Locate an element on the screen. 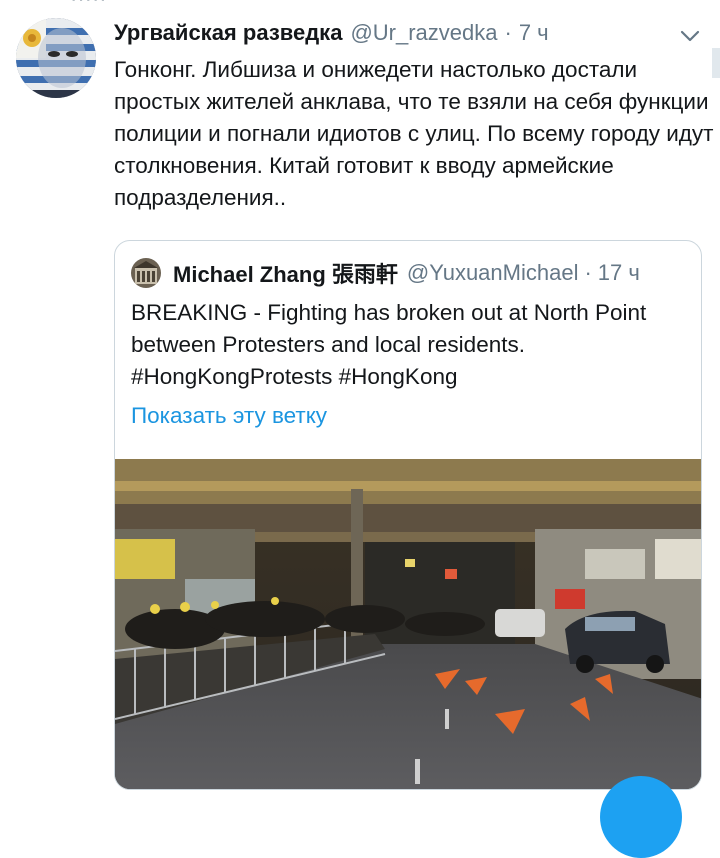  quoted-avatar is located at coordinates (146, 273).